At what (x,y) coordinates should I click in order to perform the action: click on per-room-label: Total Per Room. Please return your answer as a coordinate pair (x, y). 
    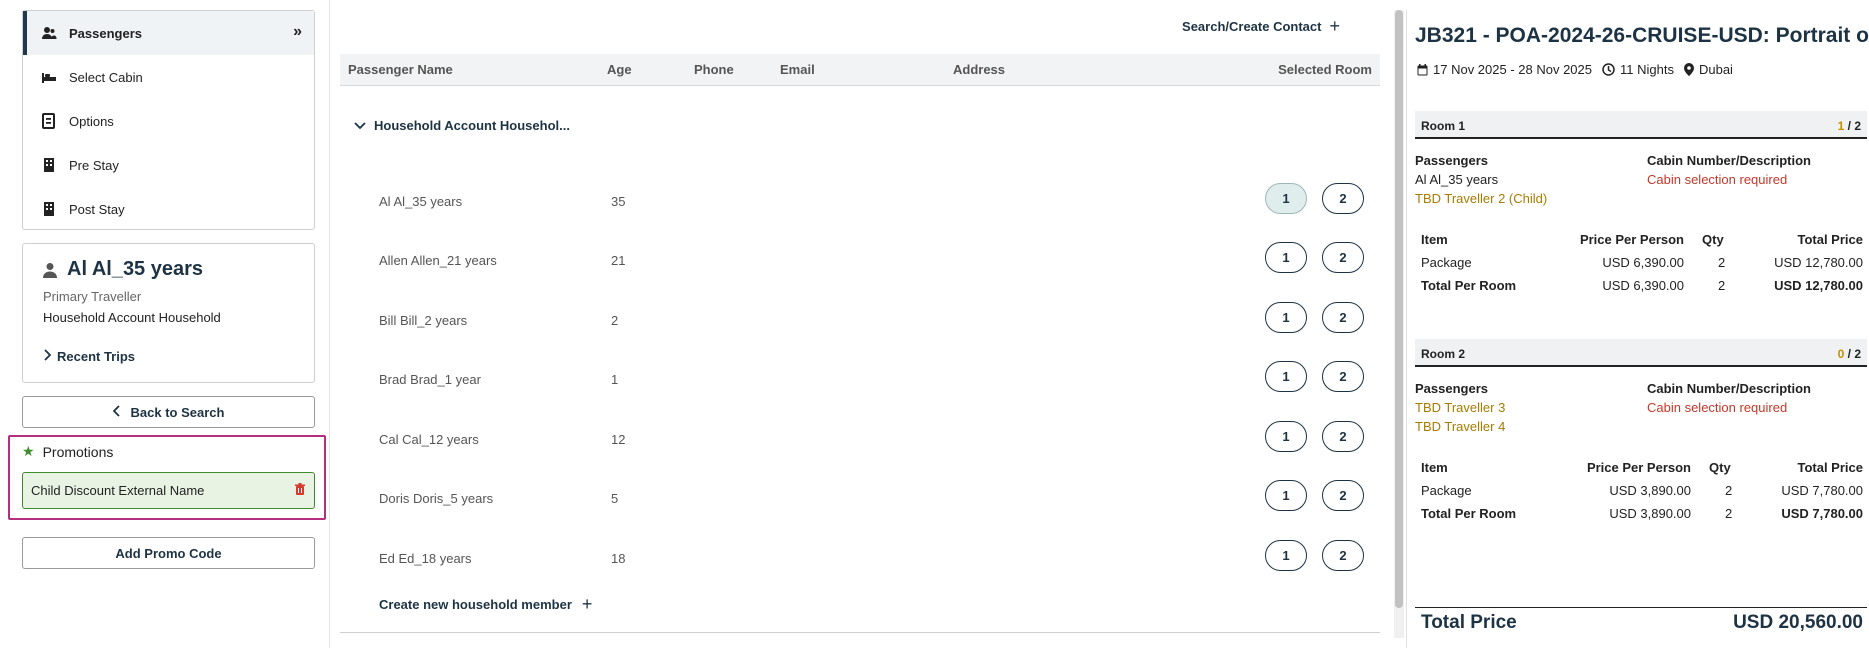
    Looking at the image, I should click on (1469, 285).